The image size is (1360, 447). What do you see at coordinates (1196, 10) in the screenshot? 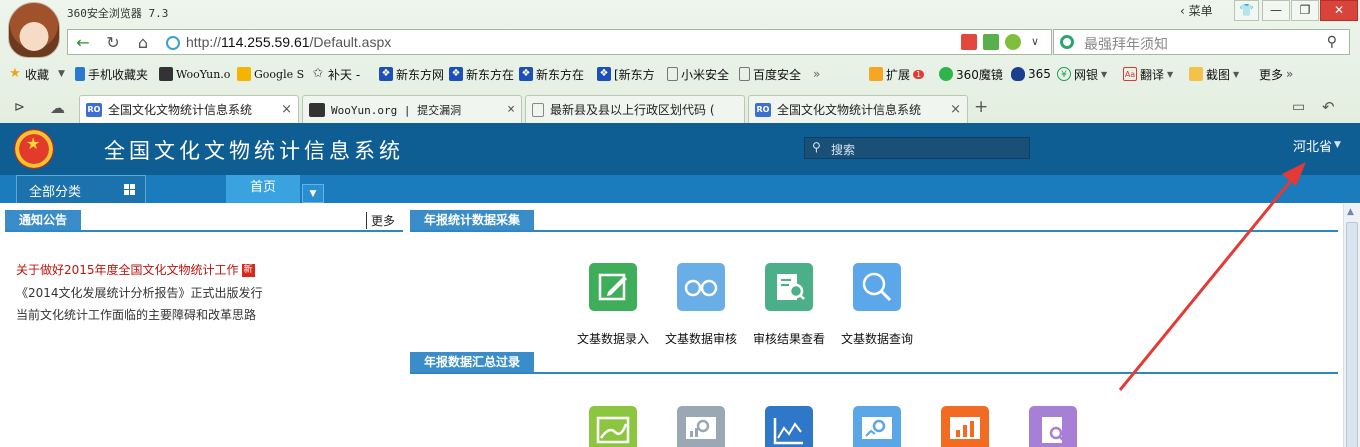
I see `menu-button: ‹ 菜单` at bounding box center [1196, 10].